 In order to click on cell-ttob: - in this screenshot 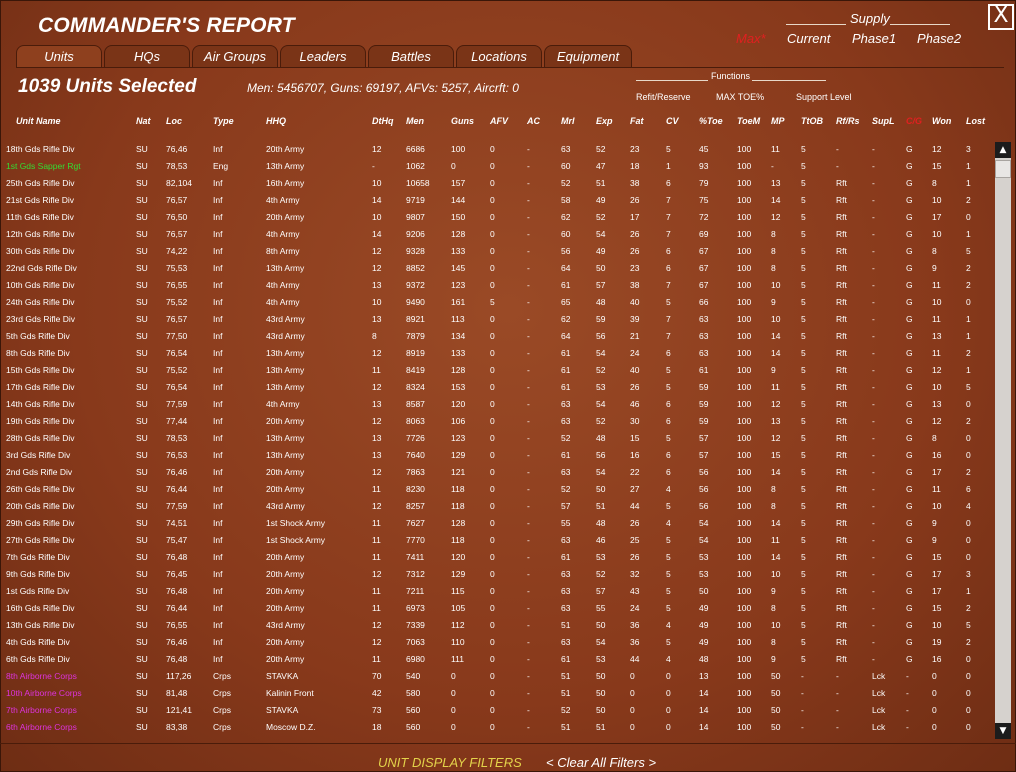, I will do `click(802, 676)`.